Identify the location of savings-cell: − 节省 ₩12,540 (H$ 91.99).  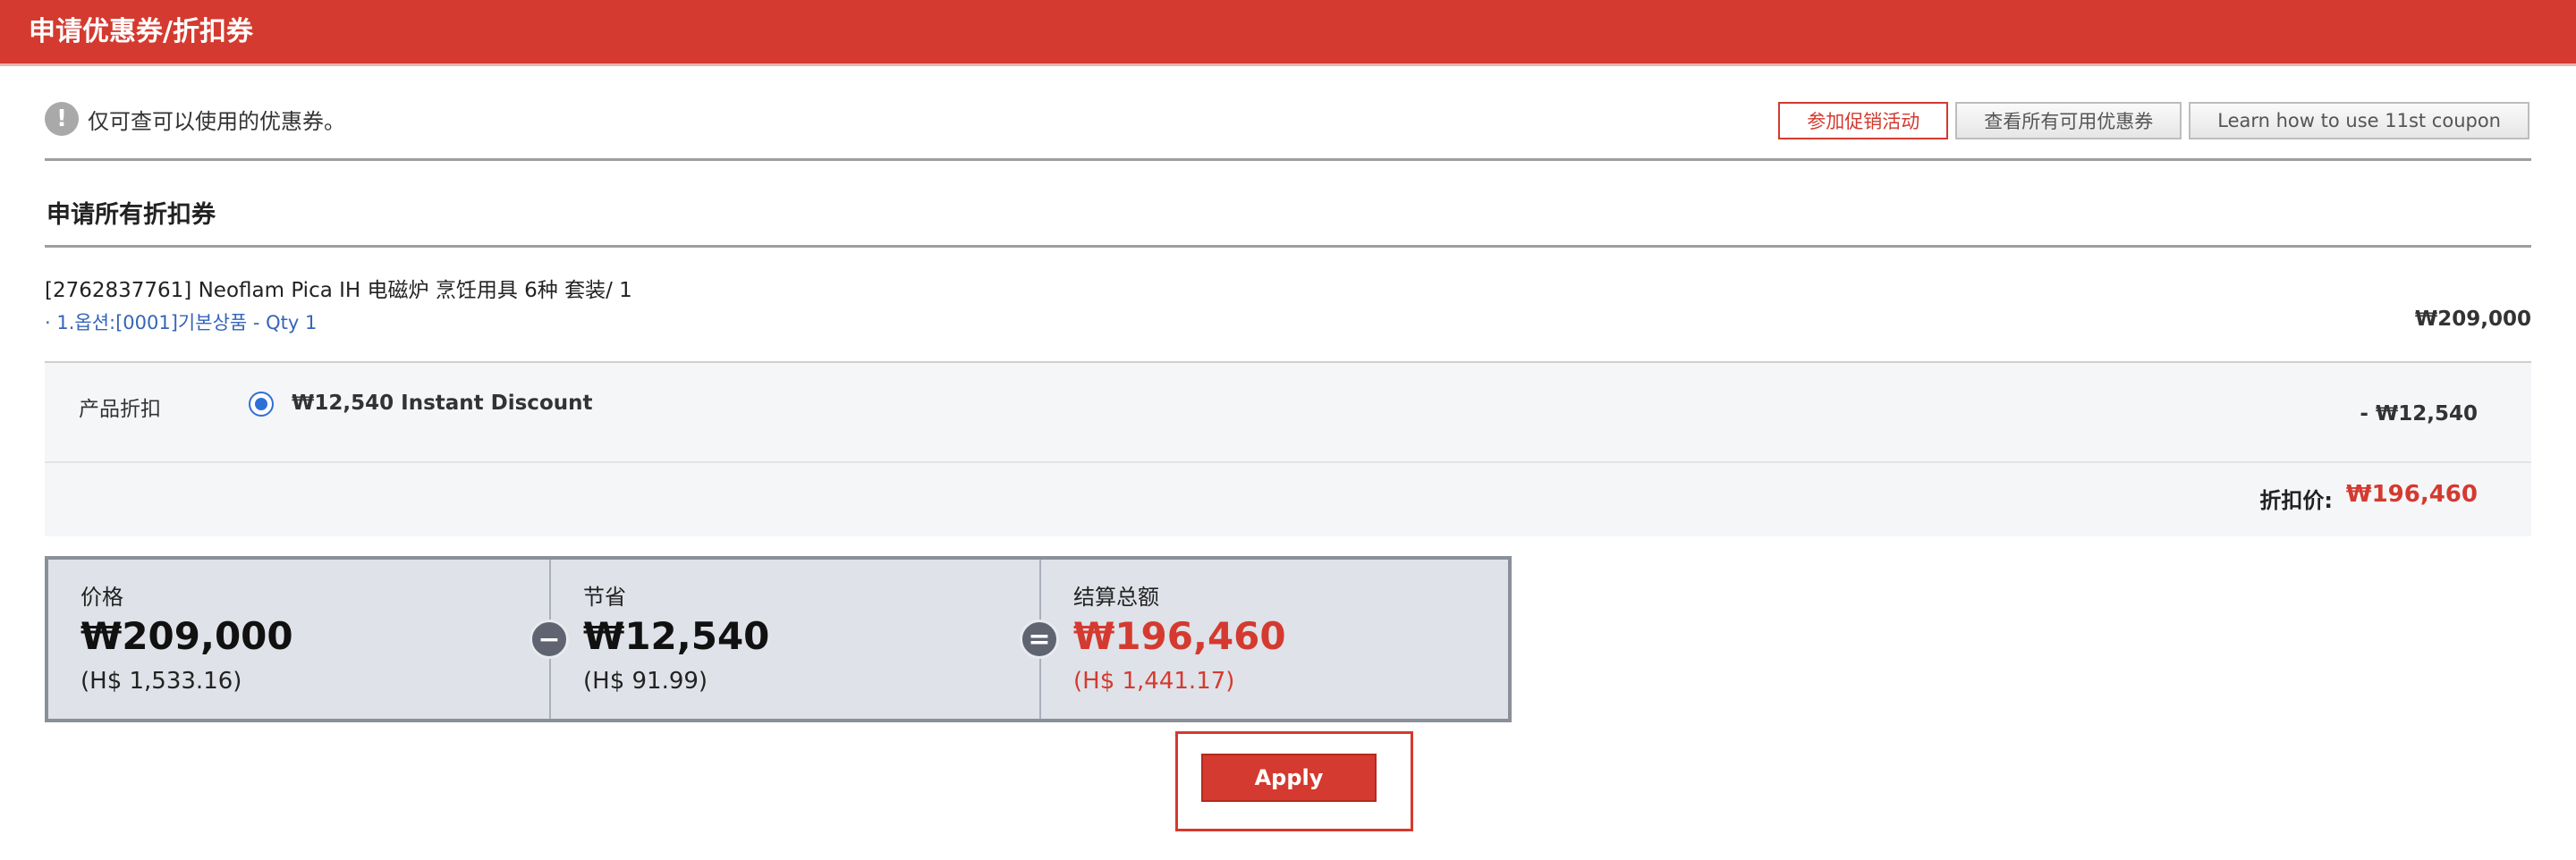
(784, 640).